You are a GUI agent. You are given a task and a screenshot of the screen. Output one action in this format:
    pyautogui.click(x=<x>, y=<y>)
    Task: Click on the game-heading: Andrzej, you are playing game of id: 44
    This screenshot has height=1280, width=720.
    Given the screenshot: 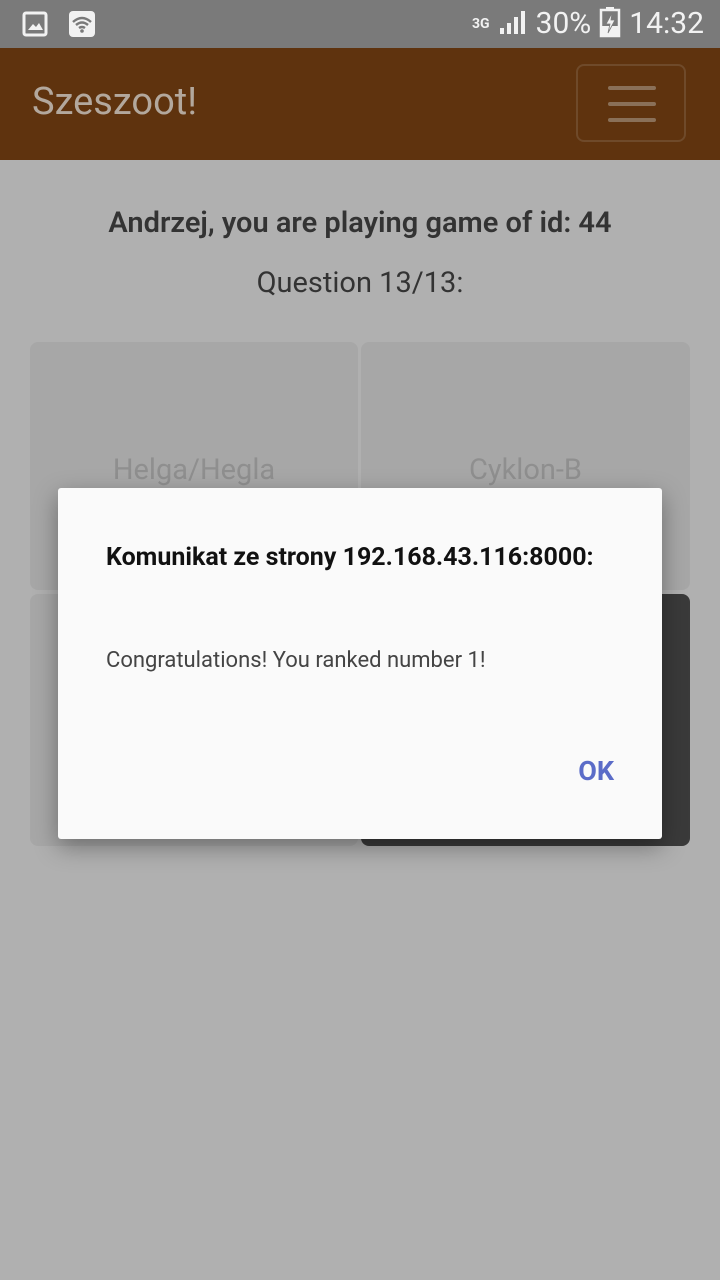 What is the action you would take?
    pyautogui.click(x=360, y=223)
    